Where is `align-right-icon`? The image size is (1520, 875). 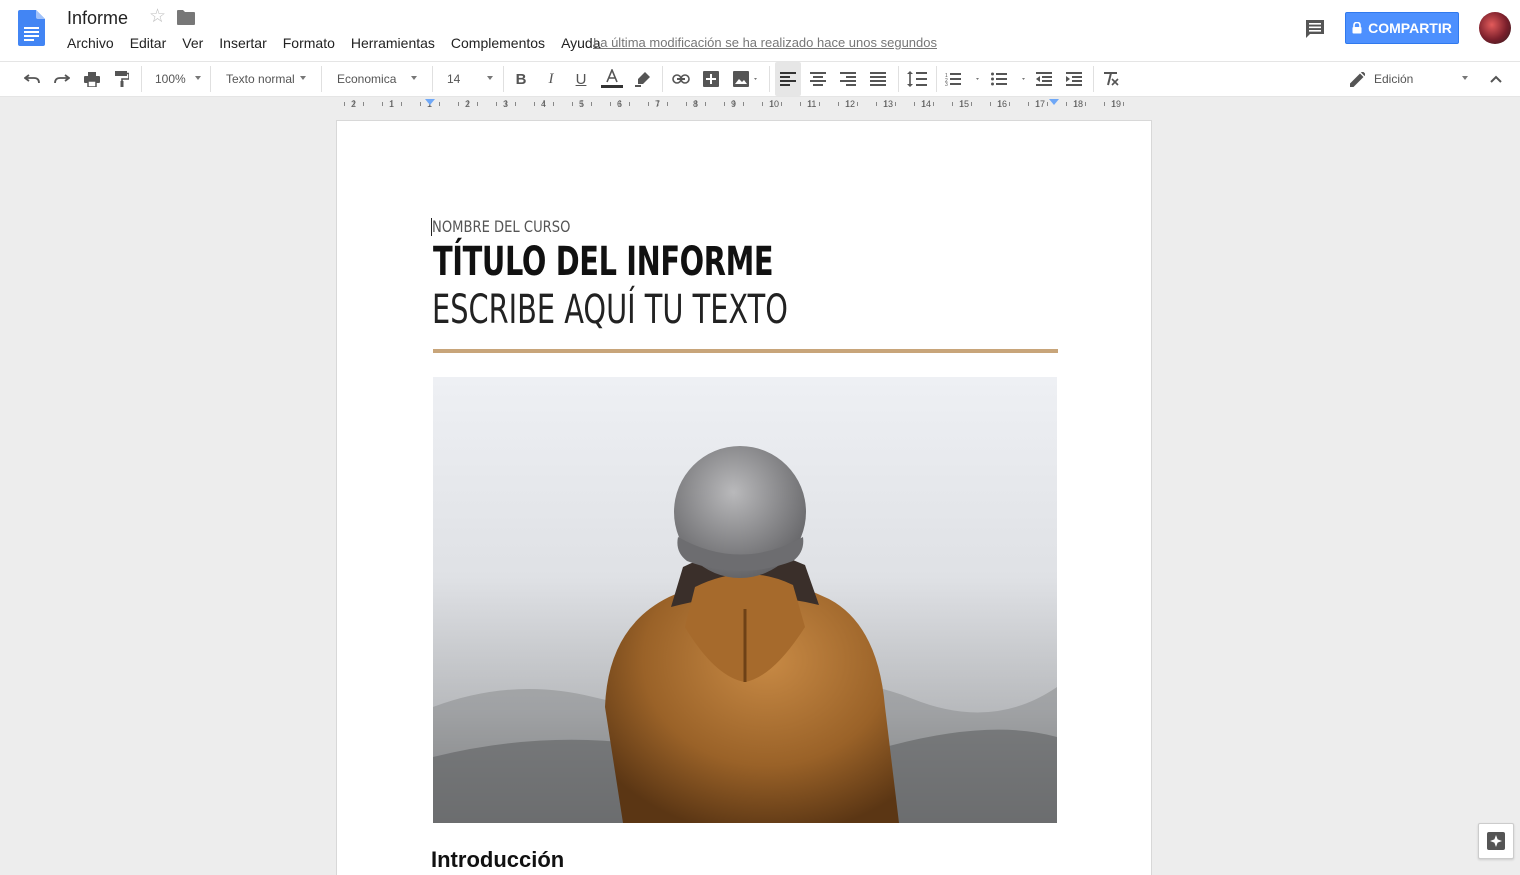 align-right-icon is located at coordinates (848, 79).